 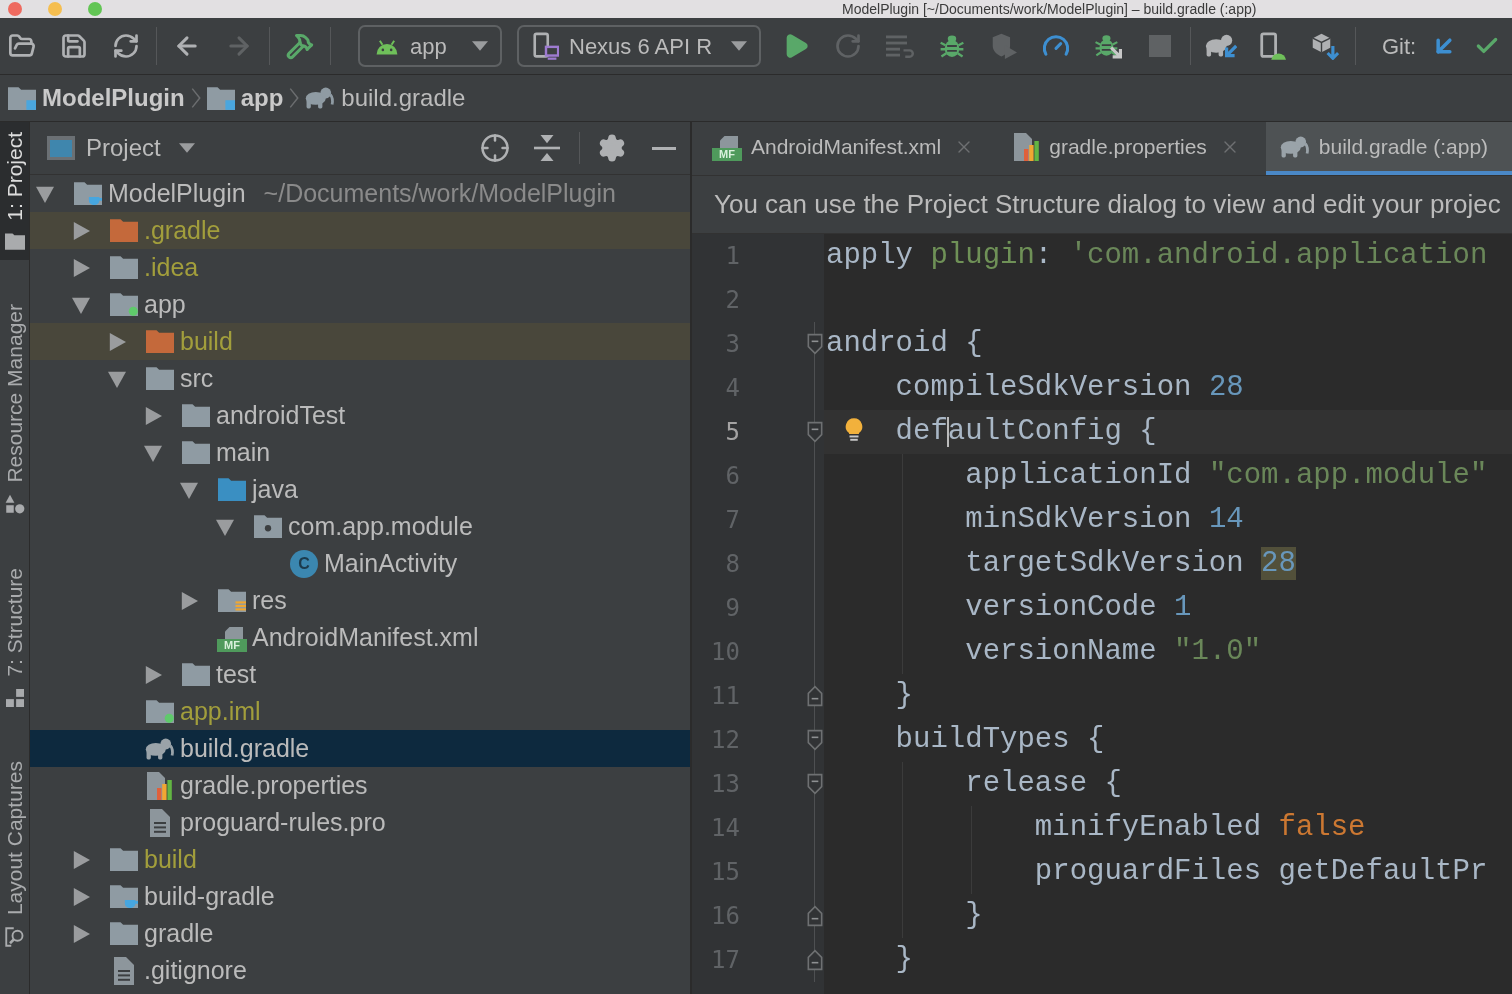 What do you see at coordinates (854, 429) in the screenshot?
I see `lightbulb-icon` at bounding box center [854, 429].